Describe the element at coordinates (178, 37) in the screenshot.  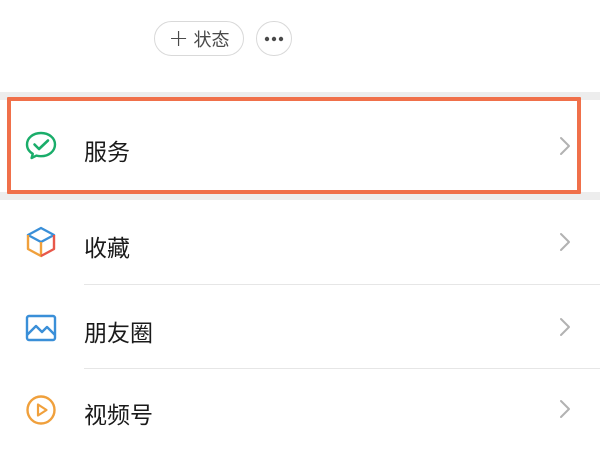
I see `plus-icon: +` at that location.